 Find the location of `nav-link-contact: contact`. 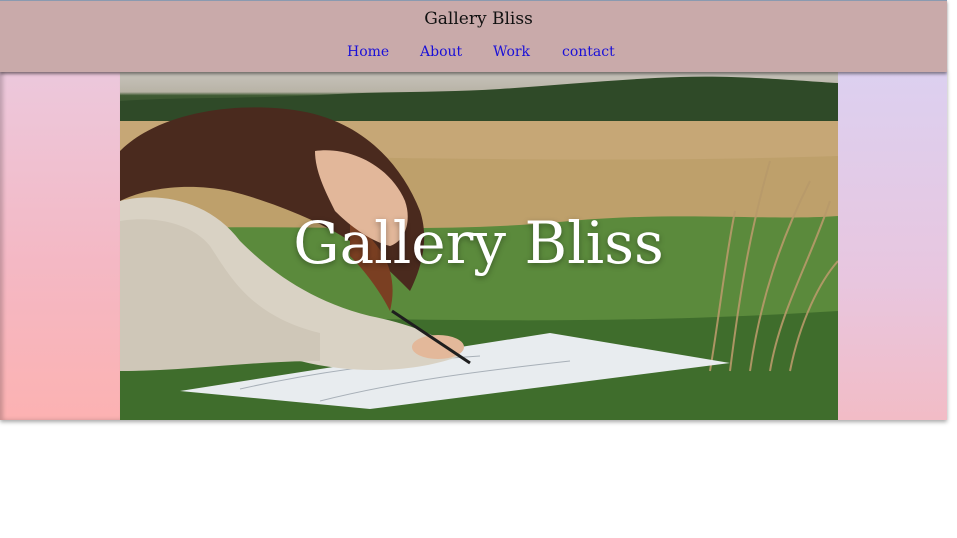

nav-link-contact: contact is located at coordinates (588, 52).